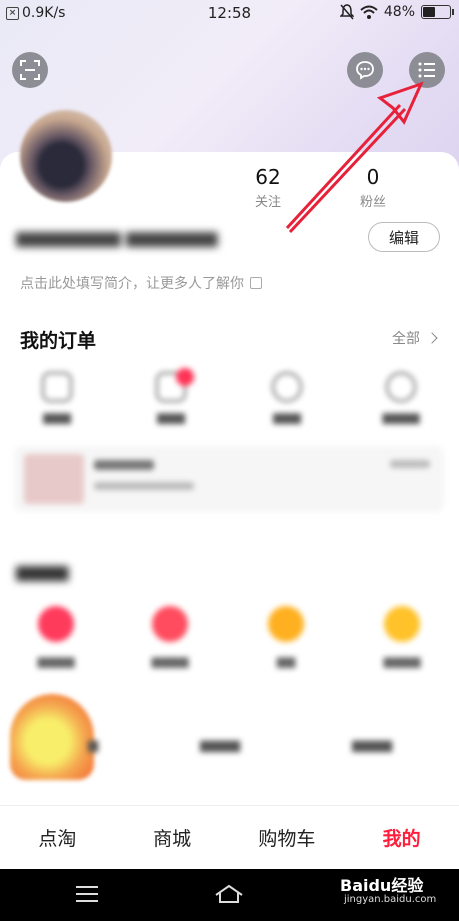 Image resolution: width=459 pixels, height=921 pixels. I want to click on menu-button, so click(427, 70).